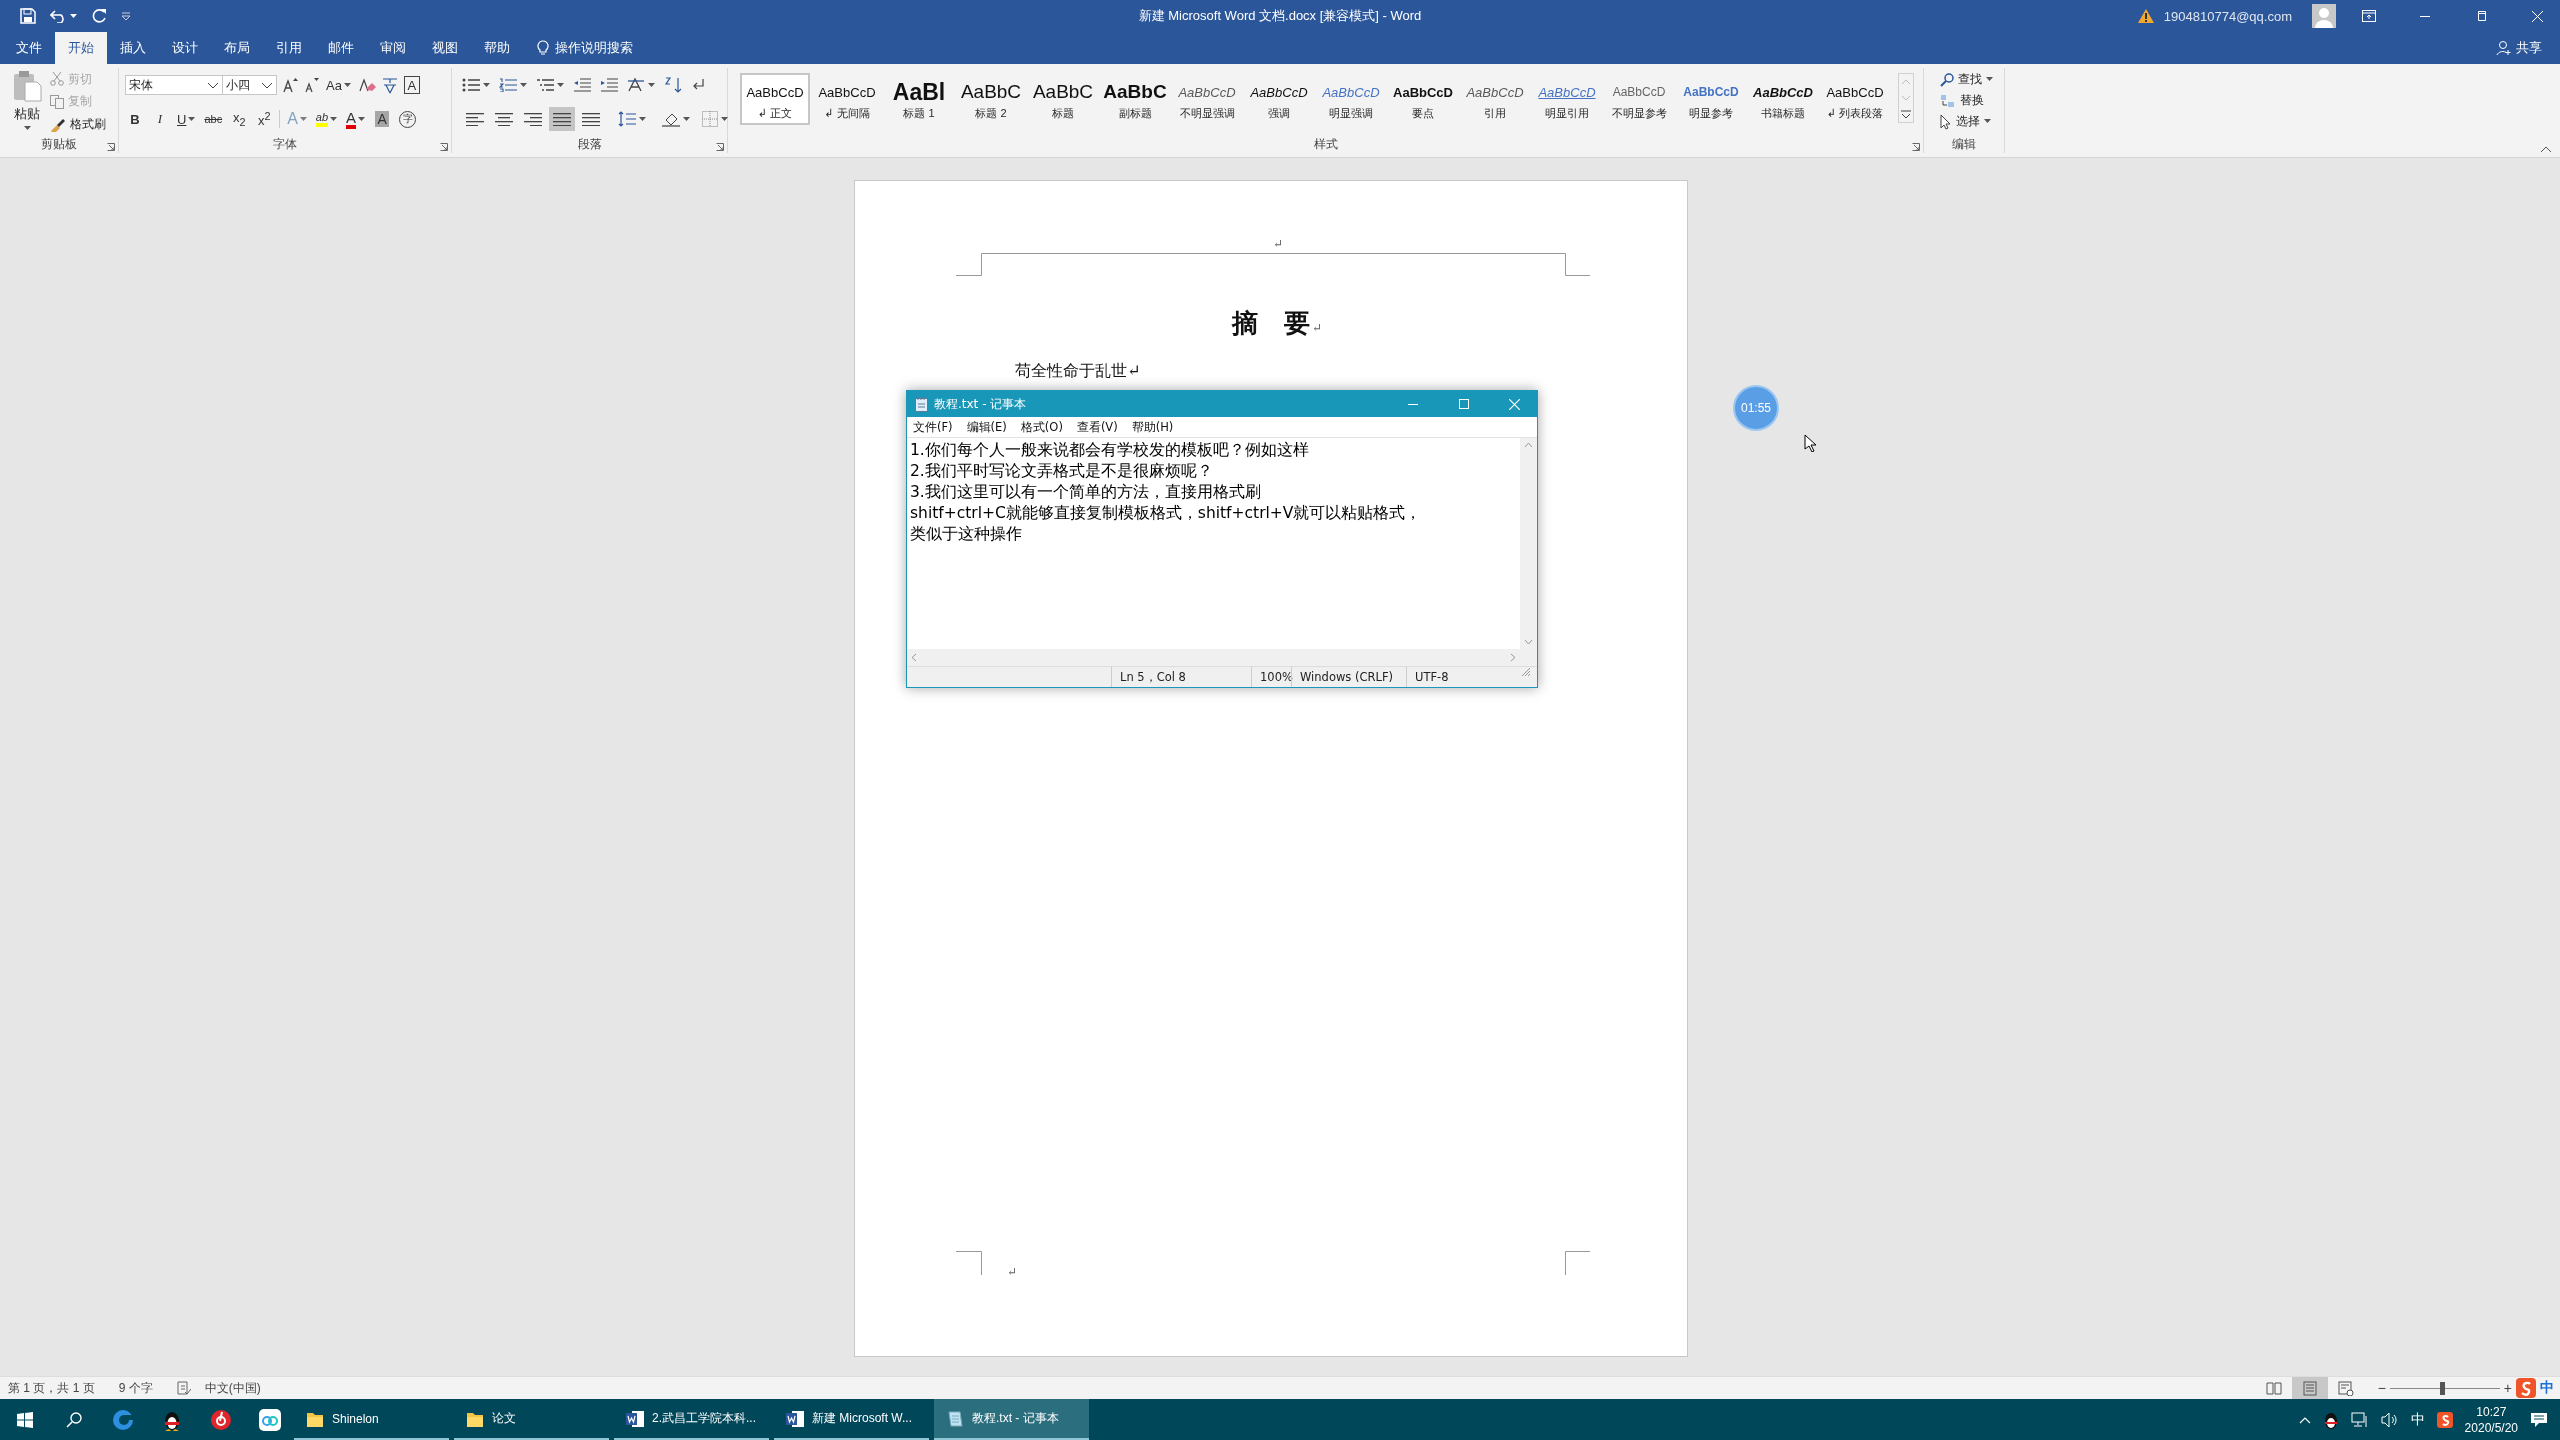 This screenshot has width=2560, height=1440. Describe the element at coordinates (545, 85) in the screenshot. I see `multilevel-list-icon` at that location.